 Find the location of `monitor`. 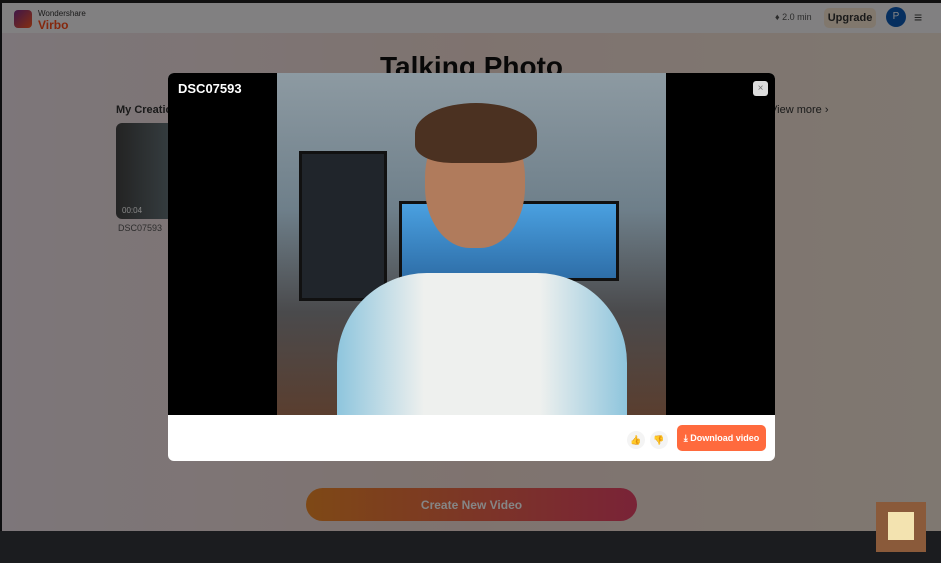

monitor is located at coordinates (343, 226).